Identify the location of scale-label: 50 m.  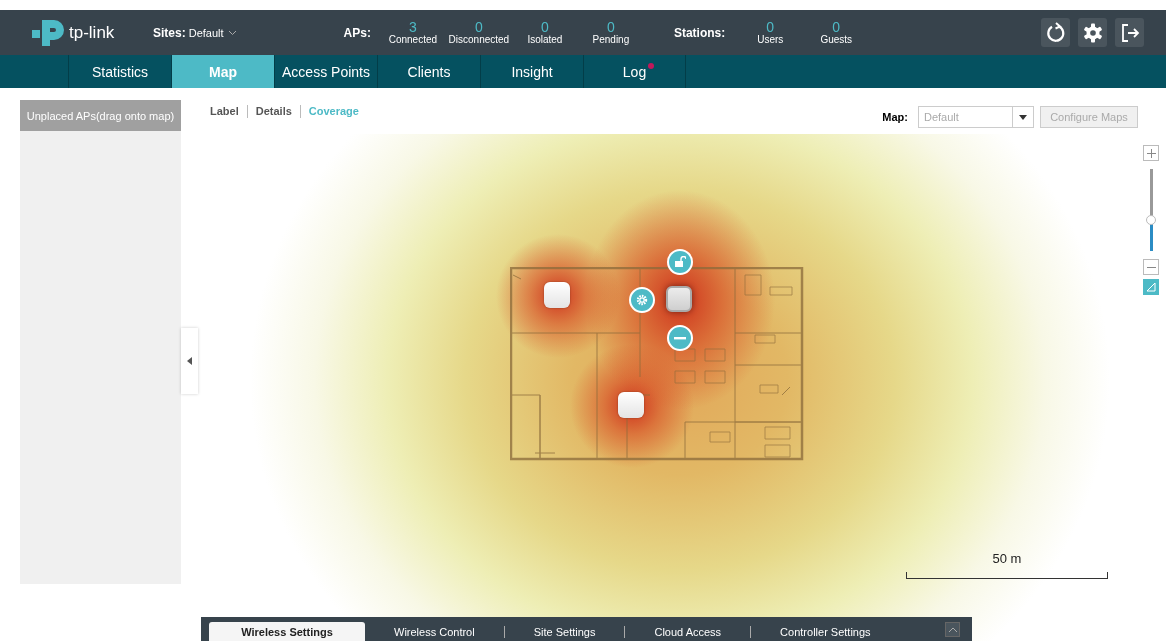
(1007, 558).